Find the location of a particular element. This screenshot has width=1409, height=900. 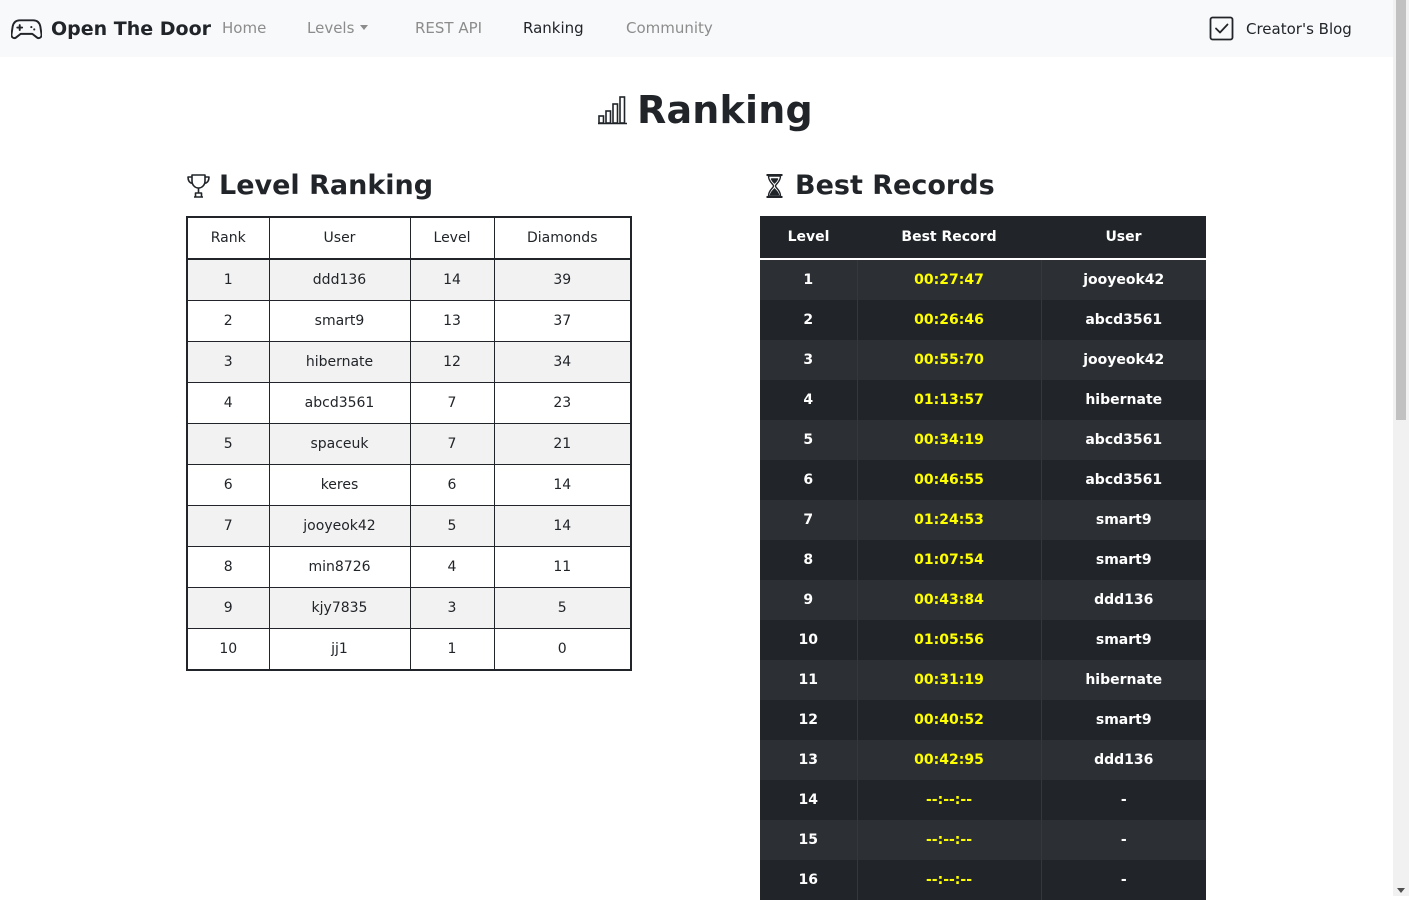

cell-user: jj1 is located at coordinates (339, 649).